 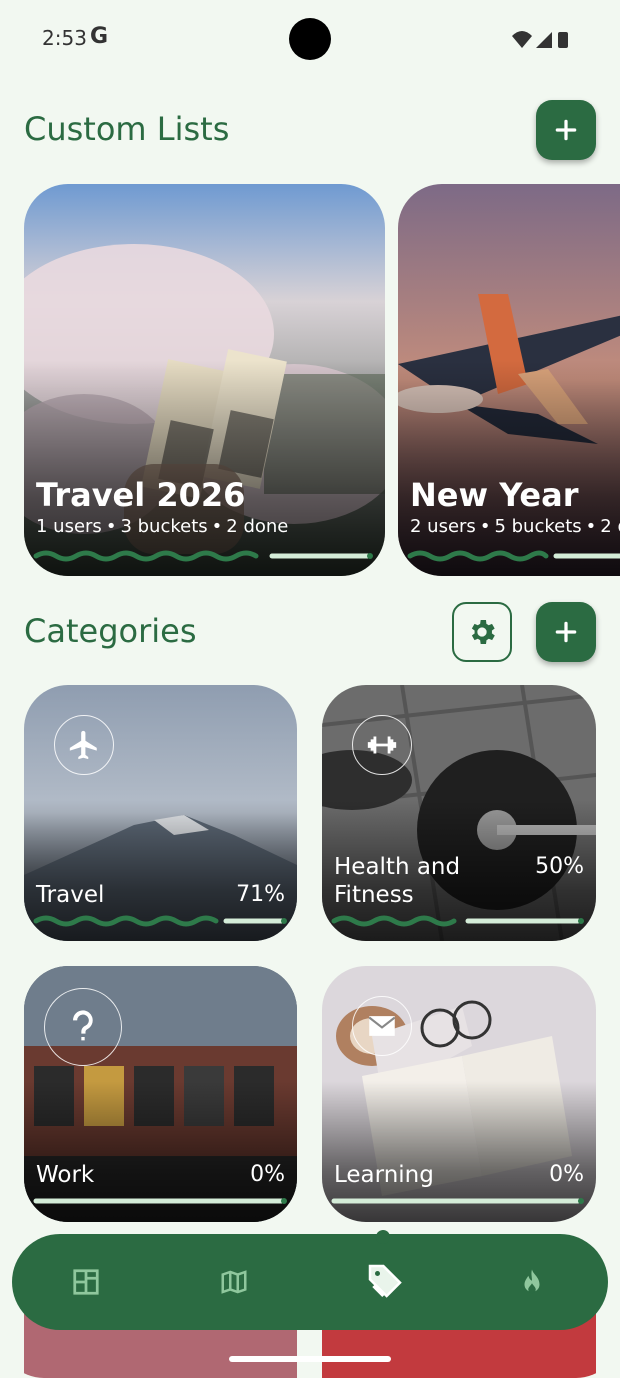 I want to click on battery-icon, so click(x=563, y=40).